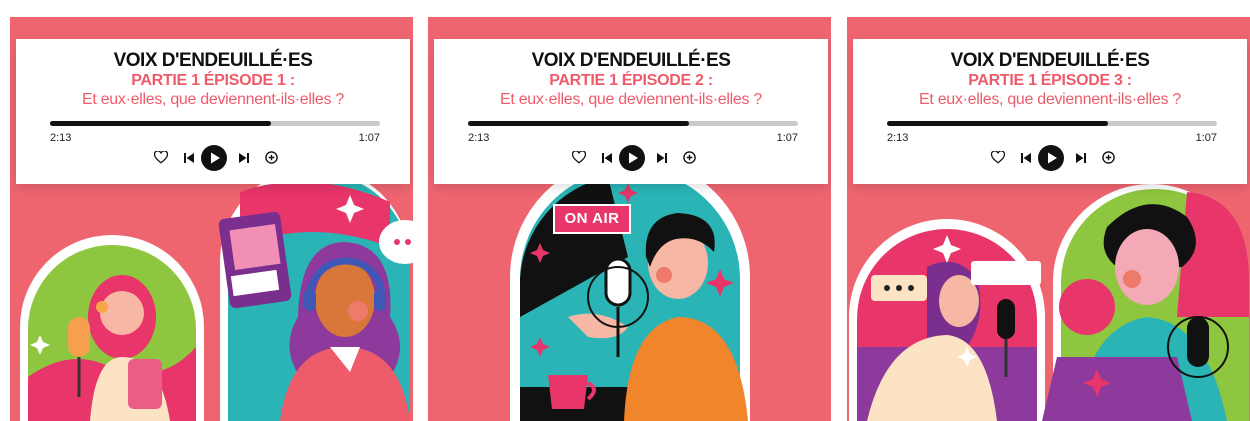  Describe the element at coordinates (592, 218) in the screenshot. I see `on-air-sign: ON AIR` at that location.